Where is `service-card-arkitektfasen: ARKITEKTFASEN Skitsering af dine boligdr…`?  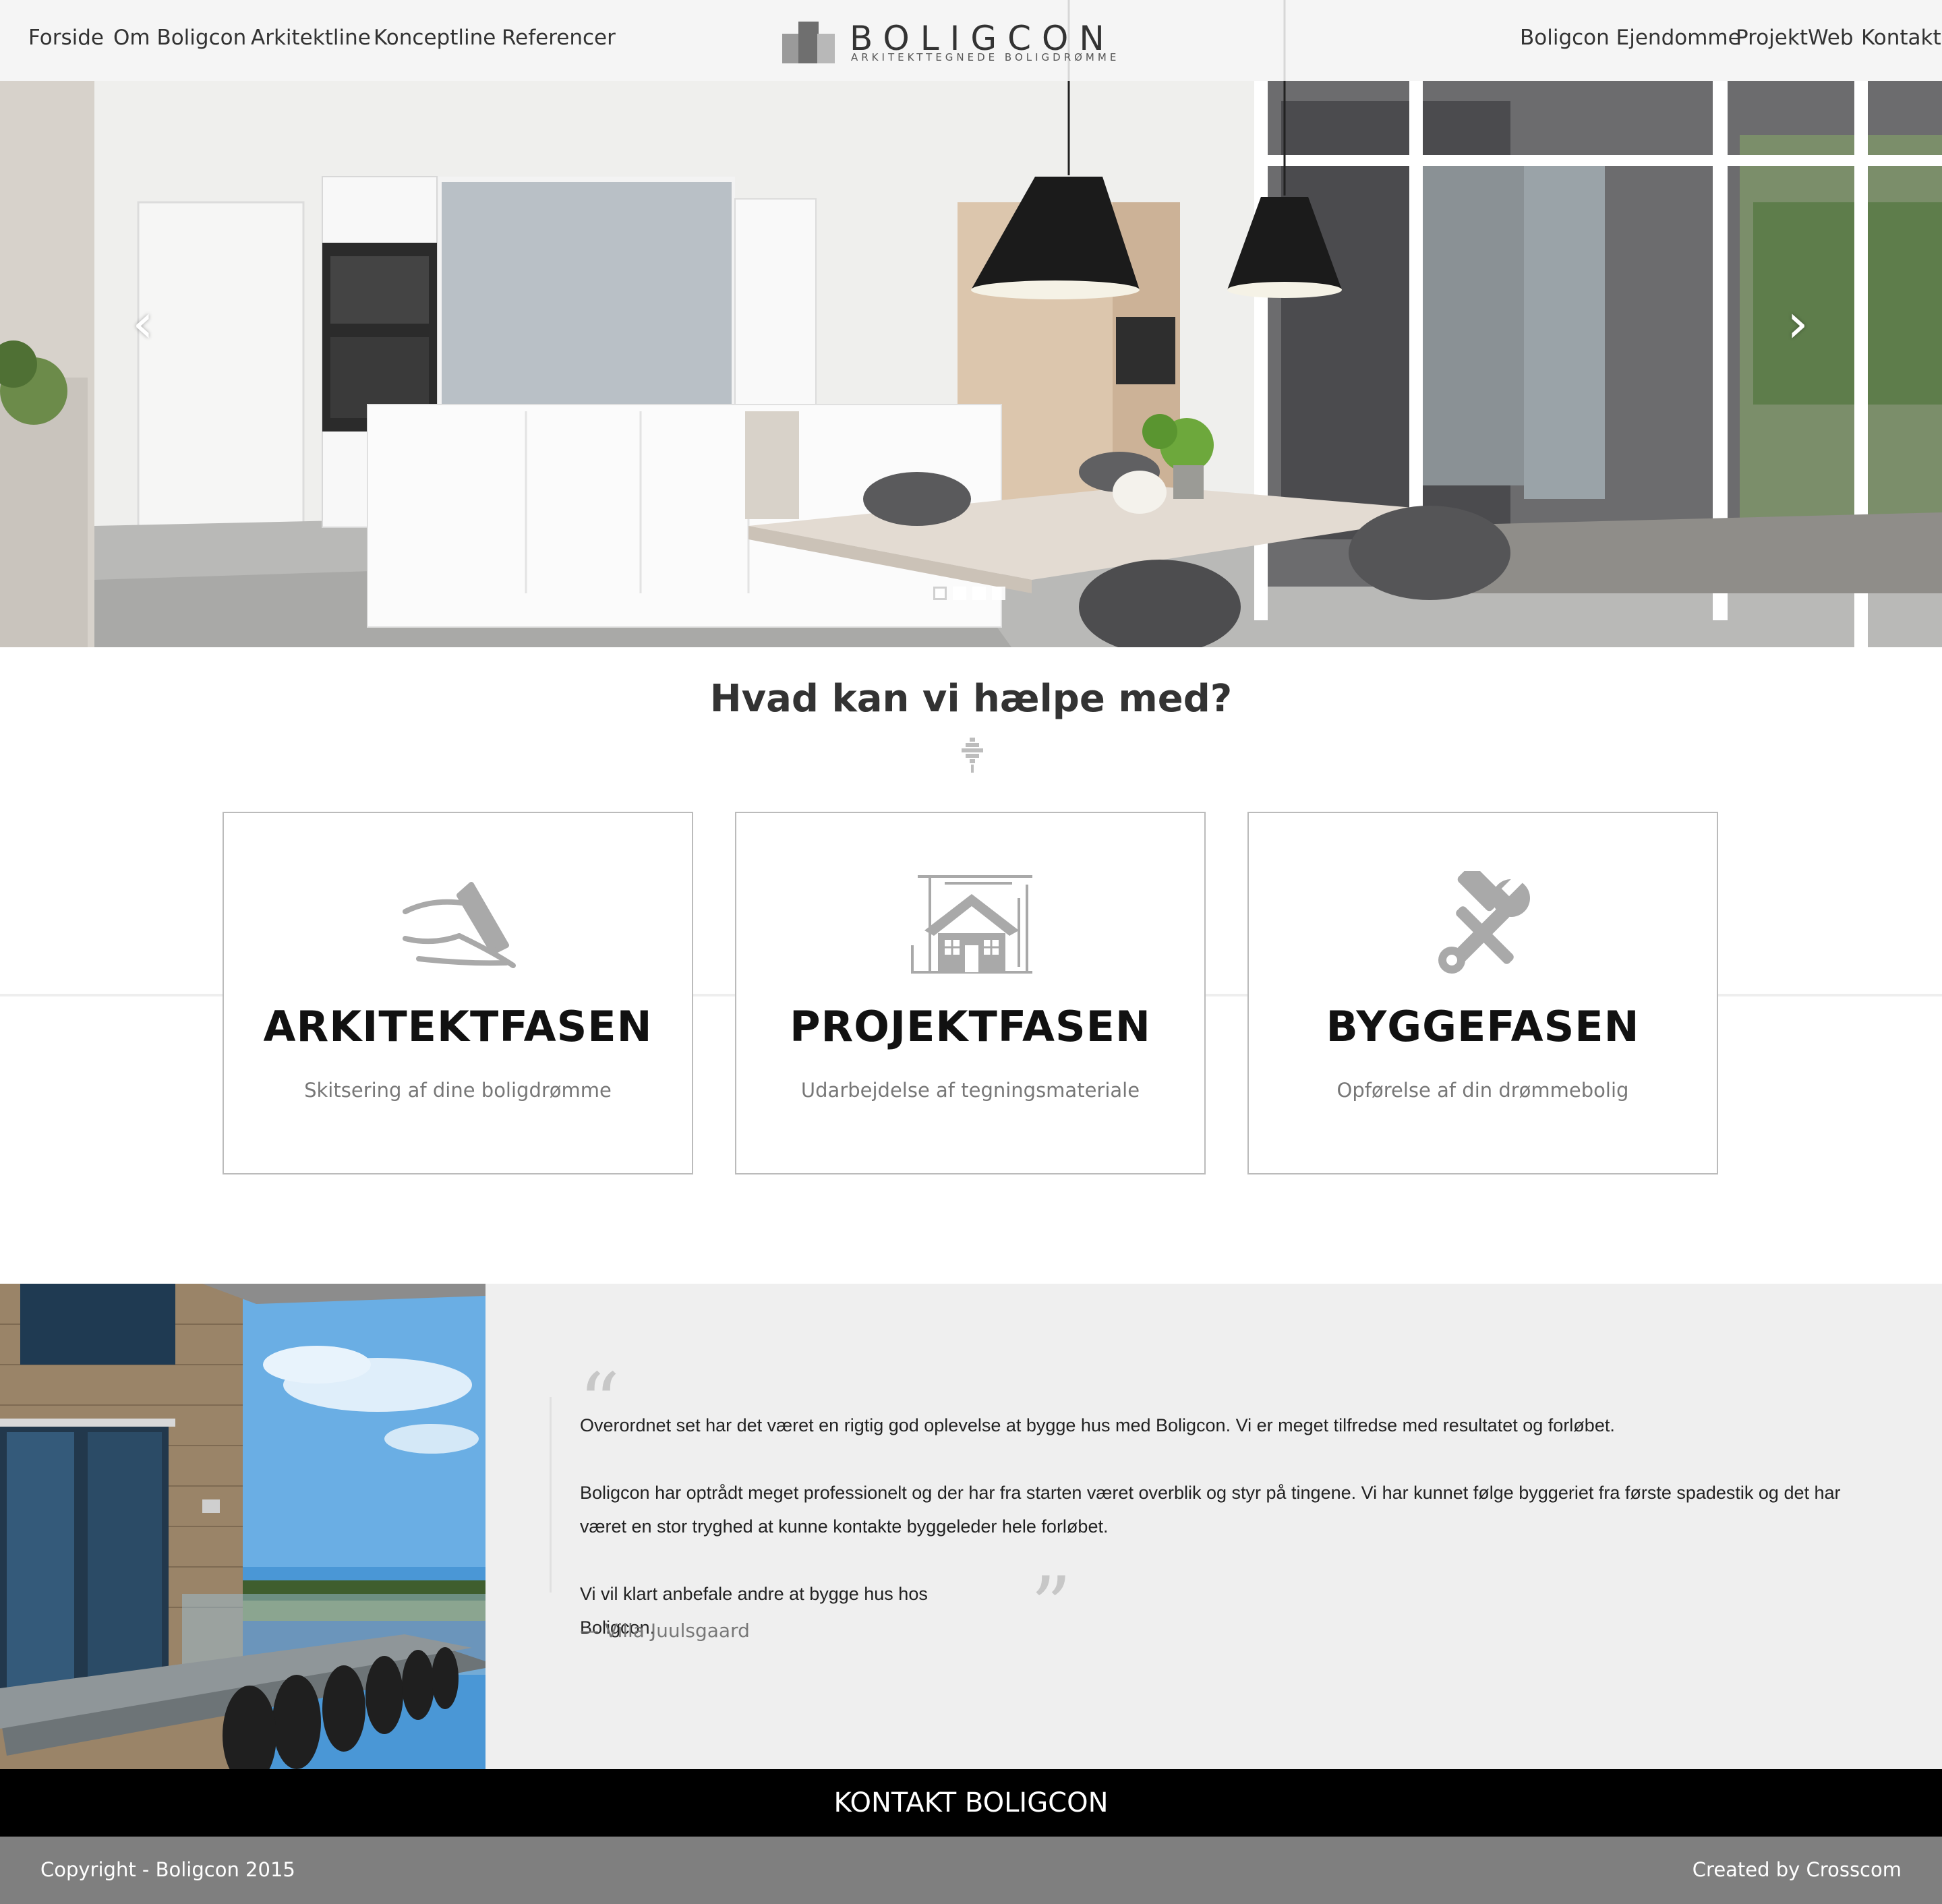 service-card-arkitektfasen: ARKITEKTFASEN Skitsering af dine boligdr… is located at coordinates (458, 993).